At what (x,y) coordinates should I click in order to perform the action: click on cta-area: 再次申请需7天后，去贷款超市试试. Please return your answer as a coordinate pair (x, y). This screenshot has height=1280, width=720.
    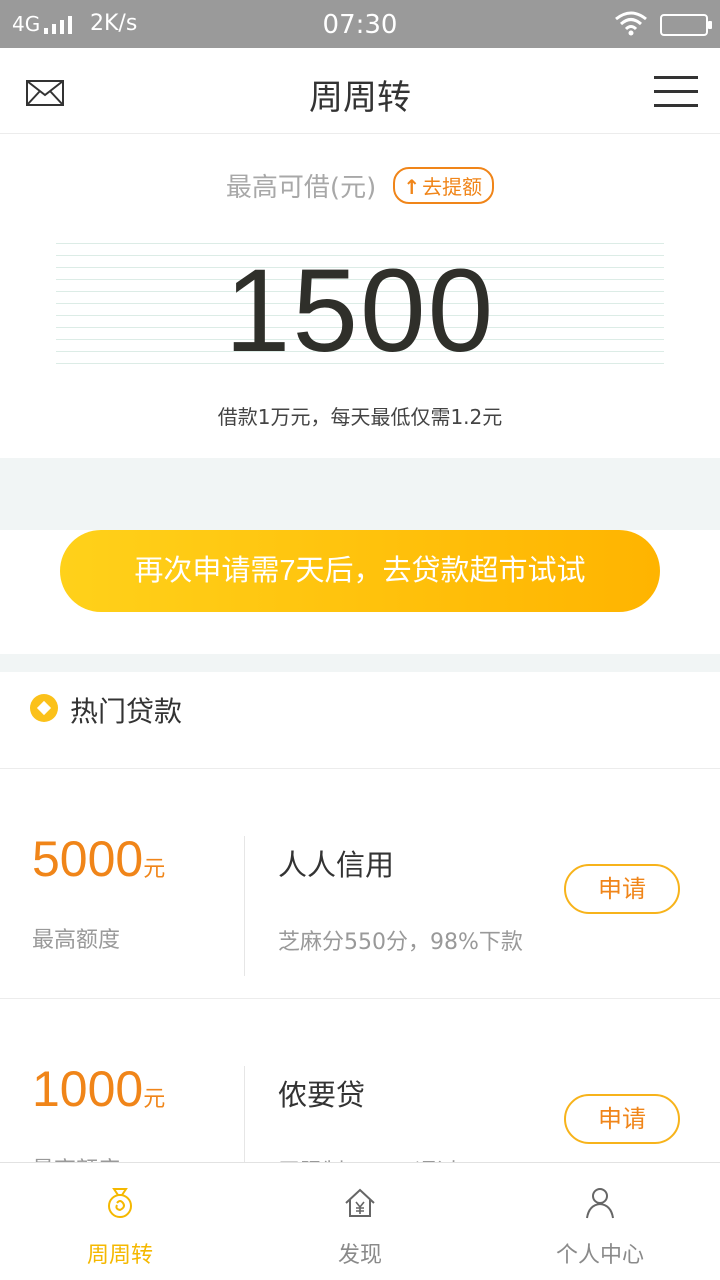
    Looking at the image, I should click on (360, 592).